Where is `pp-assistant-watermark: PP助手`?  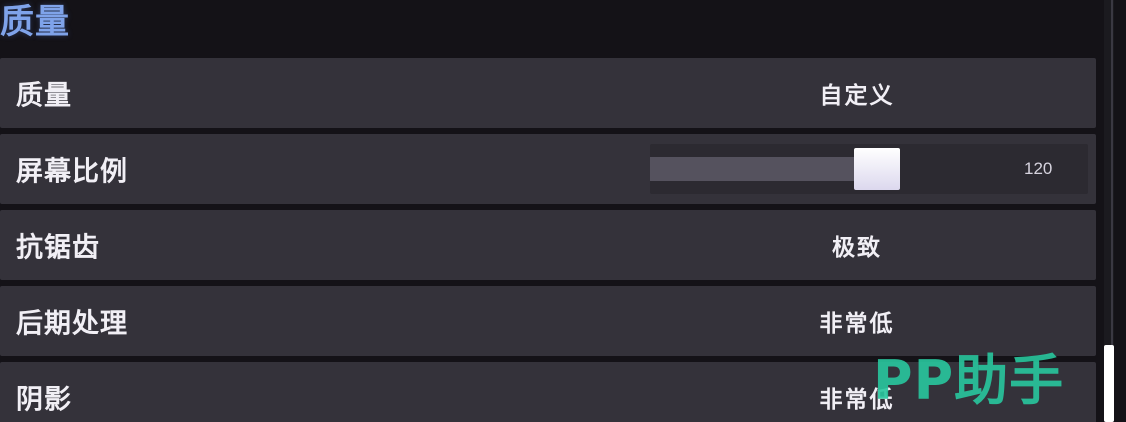
pp-assistant-watermark: PP助手 is located at coordinates (969, 380).